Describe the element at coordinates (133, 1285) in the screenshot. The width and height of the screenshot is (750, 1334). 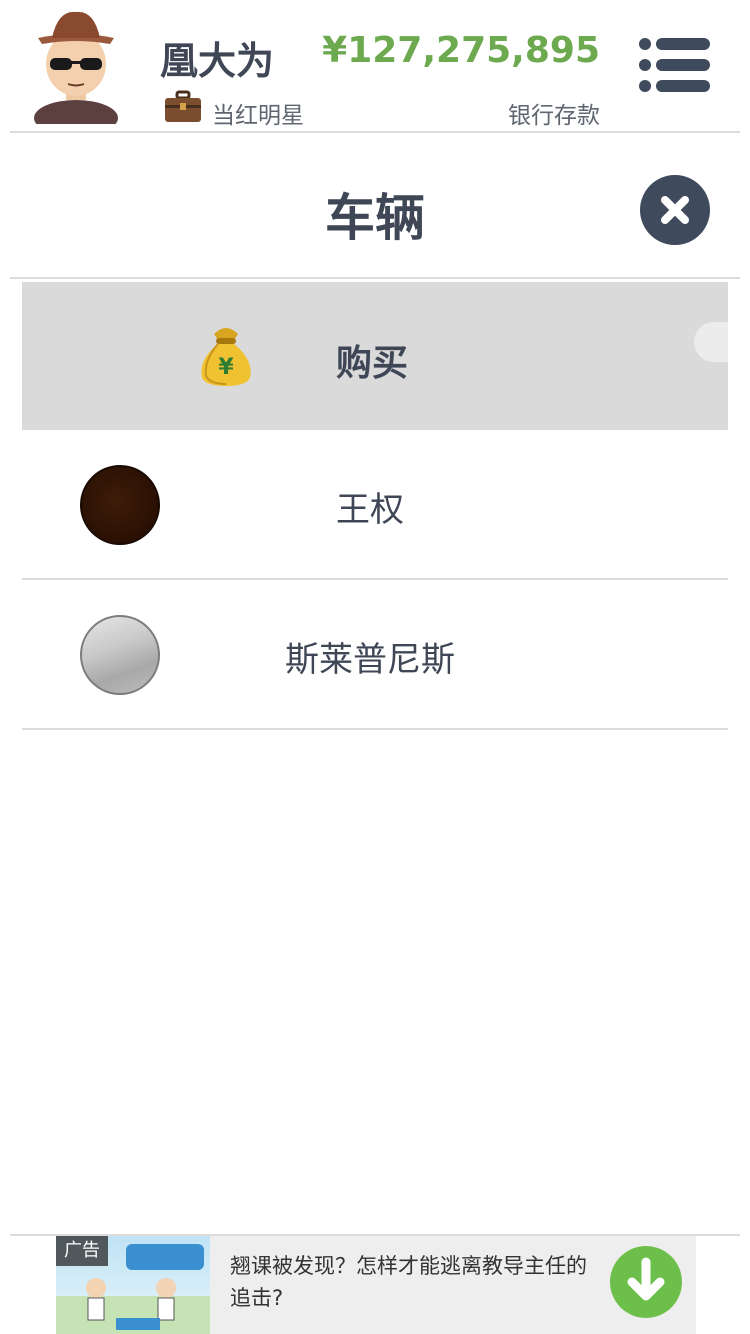
I see `ad-thumbnail: 广告` at that location.